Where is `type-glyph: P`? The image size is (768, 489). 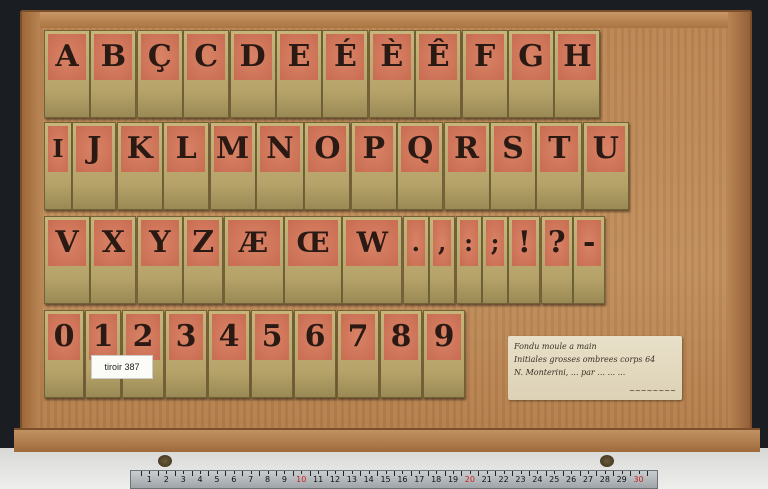
type-glyph: P is located at coordinates (373, 149).